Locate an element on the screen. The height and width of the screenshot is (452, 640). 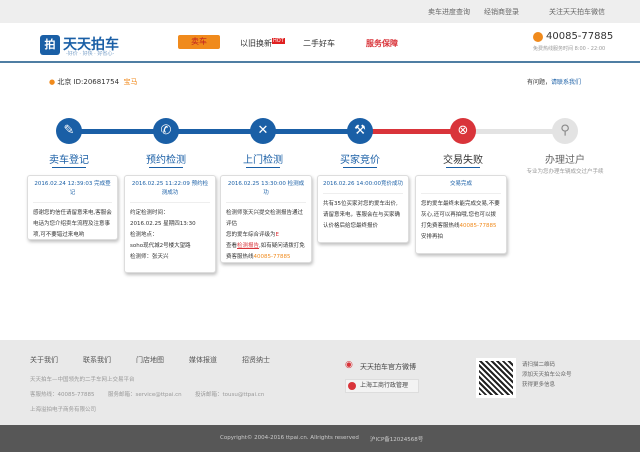
phone-icon is located at coordinates (538, 37).